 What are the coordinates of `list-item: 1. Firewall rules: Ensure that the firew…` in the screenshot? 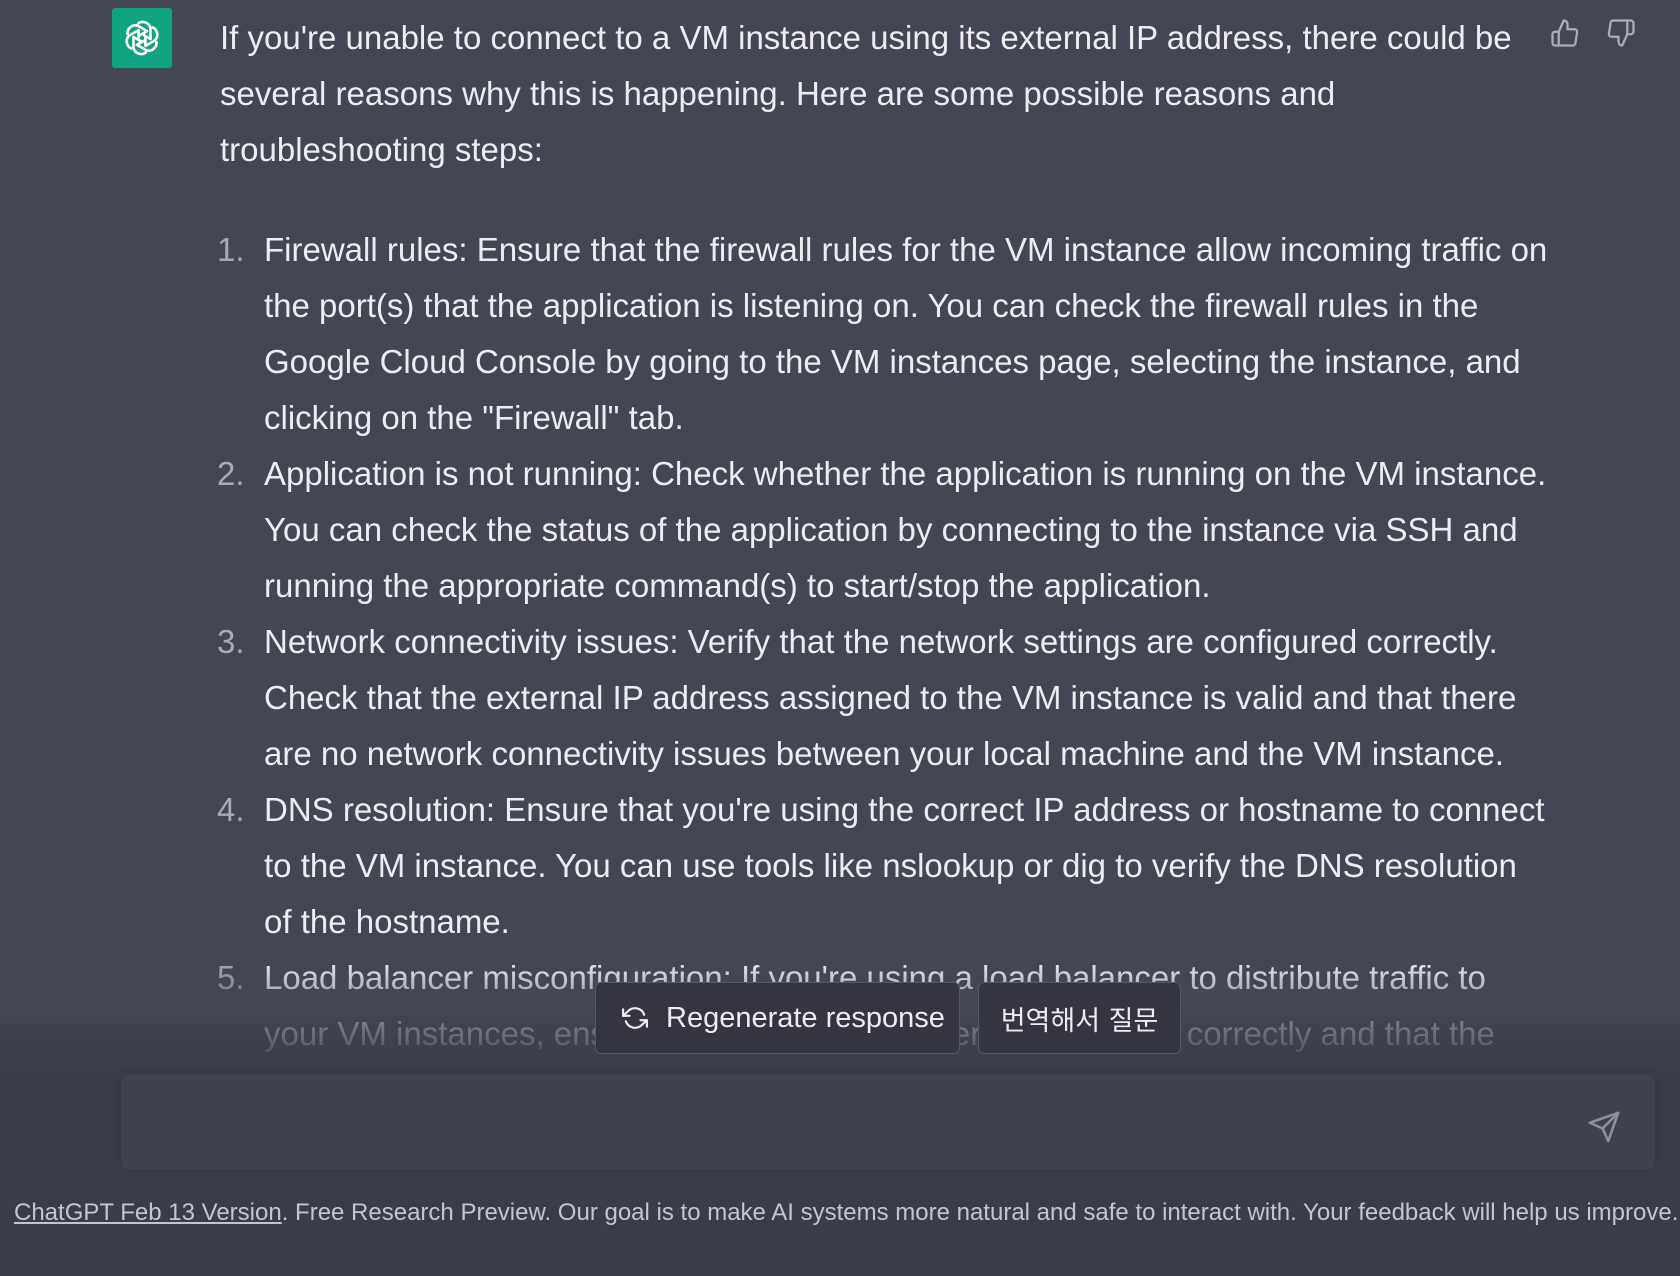 It's located at (883, 334).